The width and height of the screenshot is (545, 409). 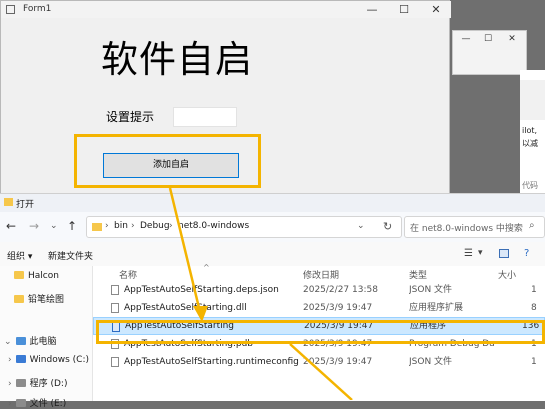 What do you see at coordinates (48, 404) in the screenshot?
I see `nav-item-label: 文件 (E:)` at bounding box center [48, 404].